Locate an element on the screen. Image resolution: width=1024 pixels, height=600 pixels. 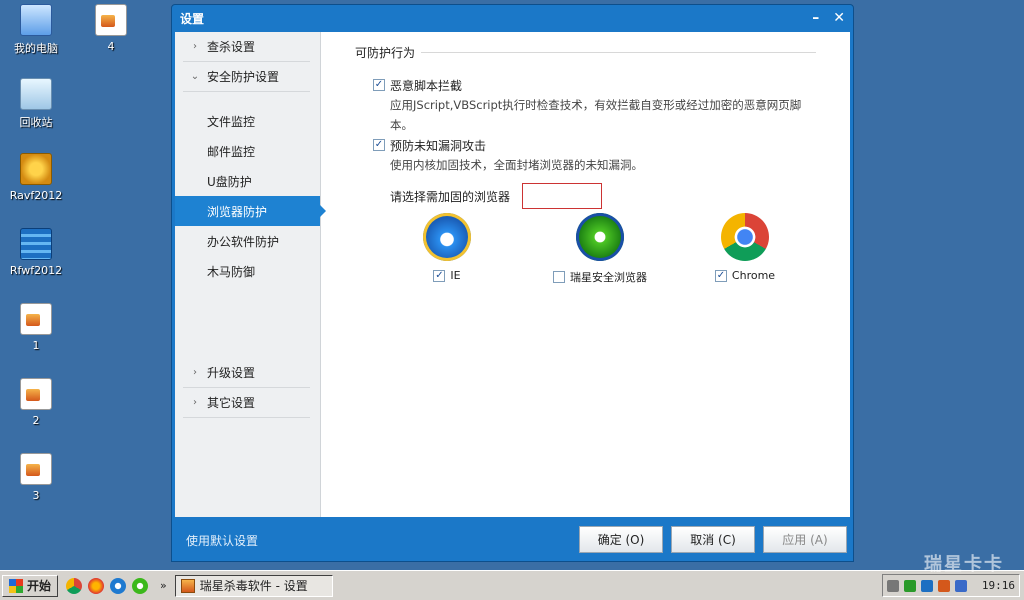
network-icon is located at coordinates (910, 585).